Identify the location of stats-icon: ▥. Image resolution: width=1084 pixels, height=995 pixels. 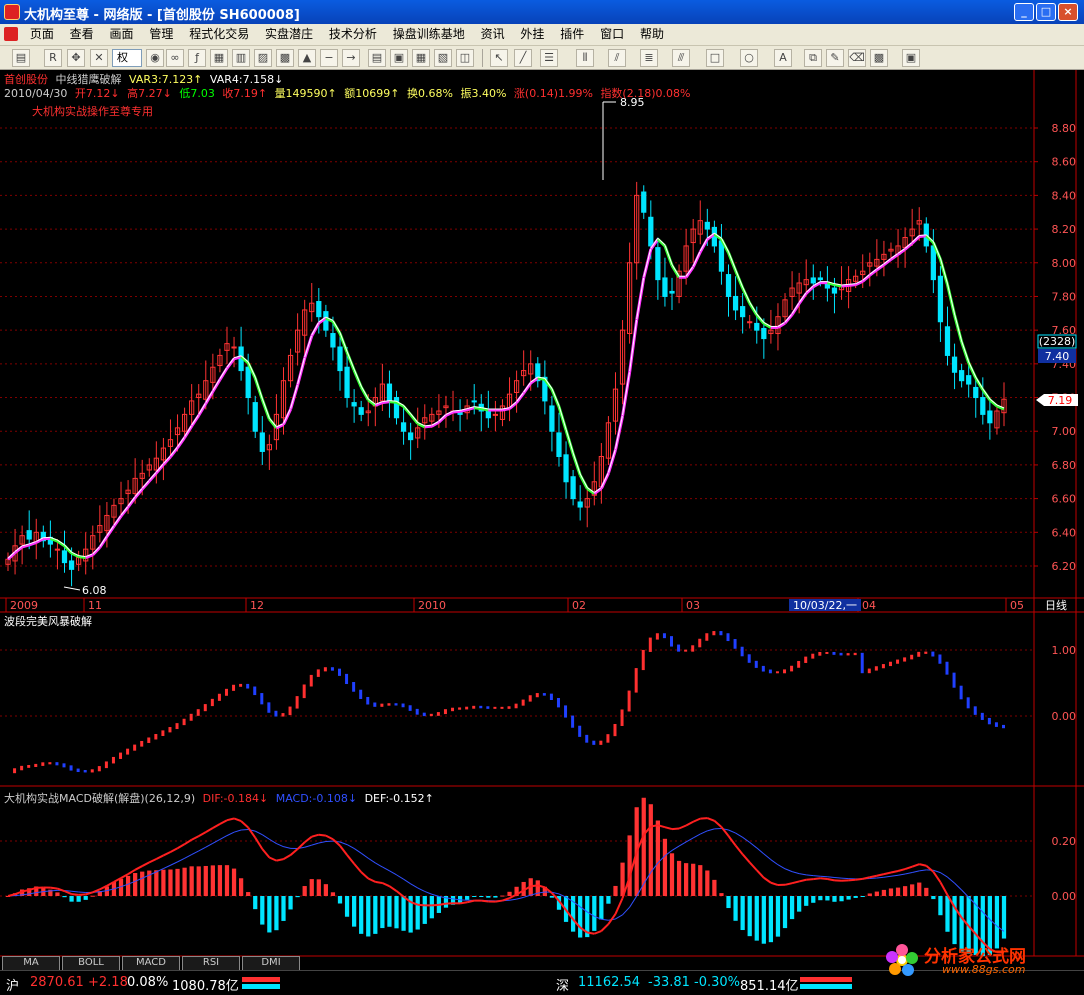
(241, 58).